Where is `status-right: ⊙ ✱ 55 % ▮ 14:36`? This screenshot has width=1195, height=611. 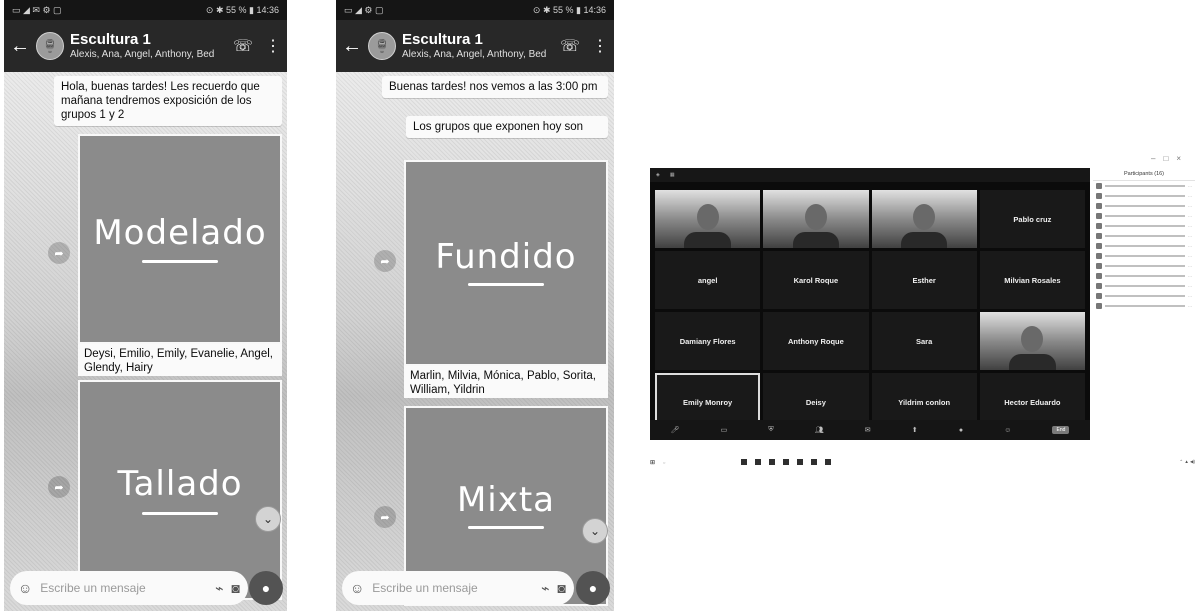 status-right: ⊙ ✱ 55 % ▮ 14:36 is located at coordinates (569, 9).